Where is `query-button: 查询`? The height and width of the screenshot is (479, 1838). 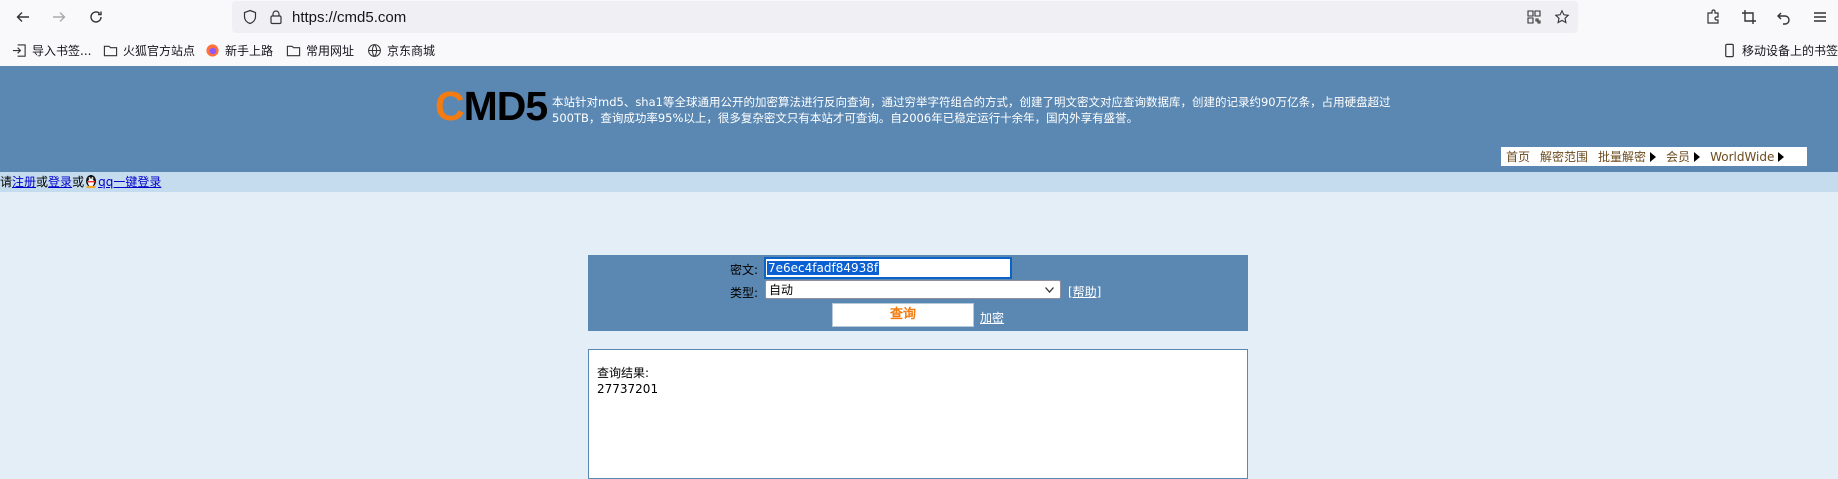
query-button: 查询 is located at coordinates (903, 315).